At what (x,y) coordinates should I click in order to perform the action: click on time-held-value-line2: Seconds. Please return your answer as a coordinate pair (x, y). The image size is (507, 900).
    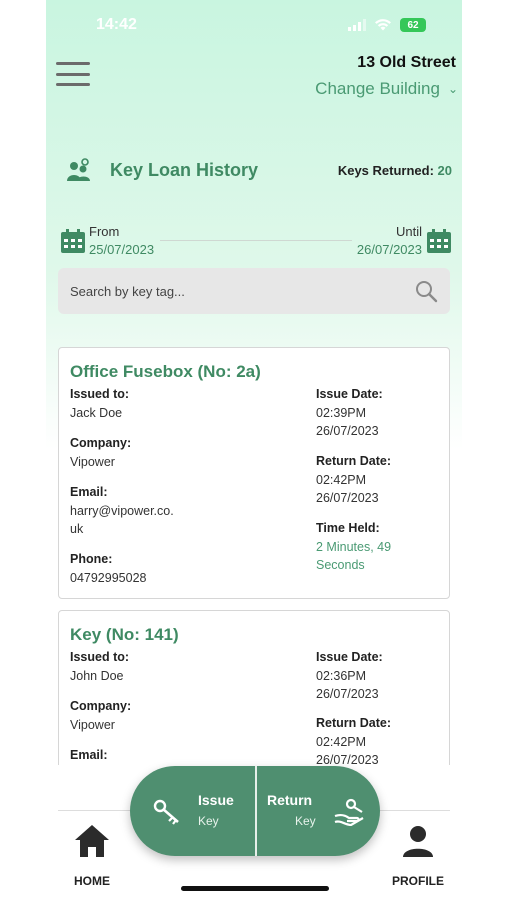
    Looking at the image, I should click on (340, 565).